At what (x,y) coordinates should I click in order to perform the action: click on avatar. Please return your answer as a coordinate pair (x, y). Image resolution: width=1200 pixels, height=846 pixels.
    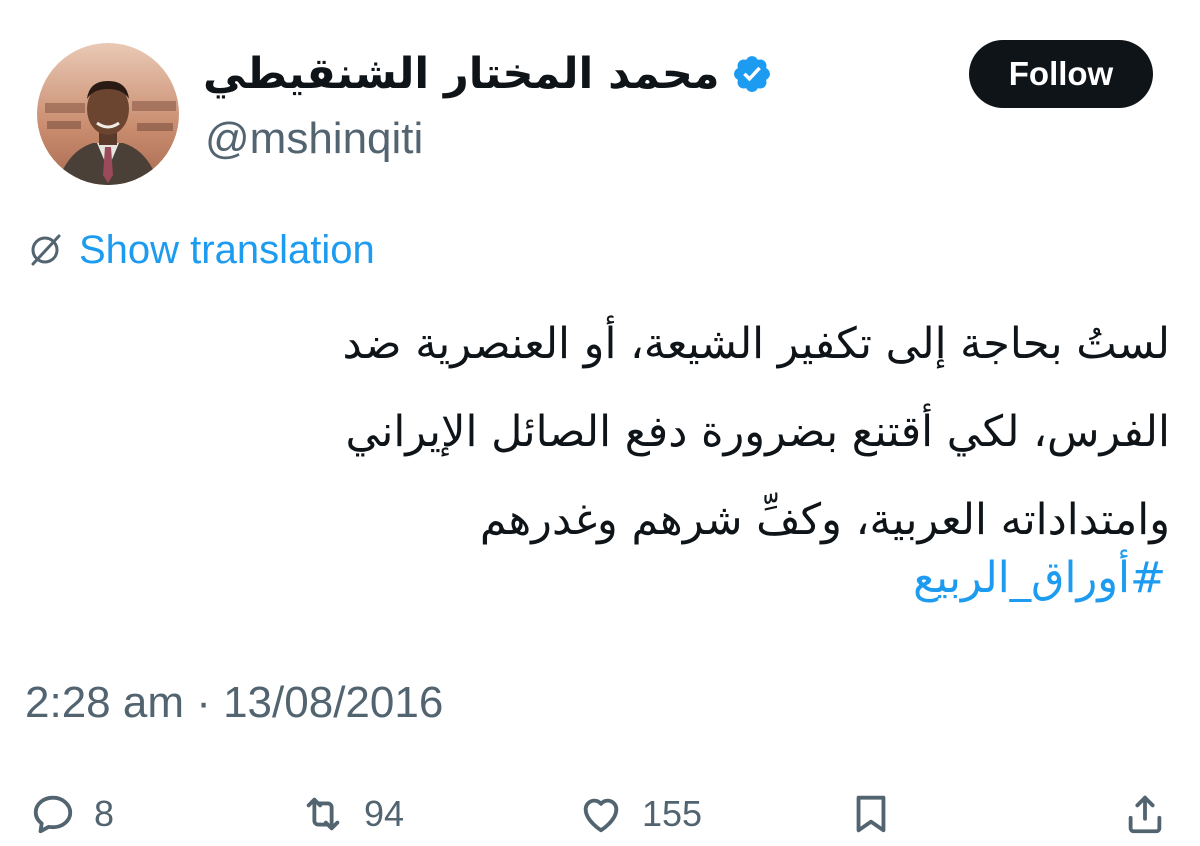
    Looking at the image, I should click on (108, 114).